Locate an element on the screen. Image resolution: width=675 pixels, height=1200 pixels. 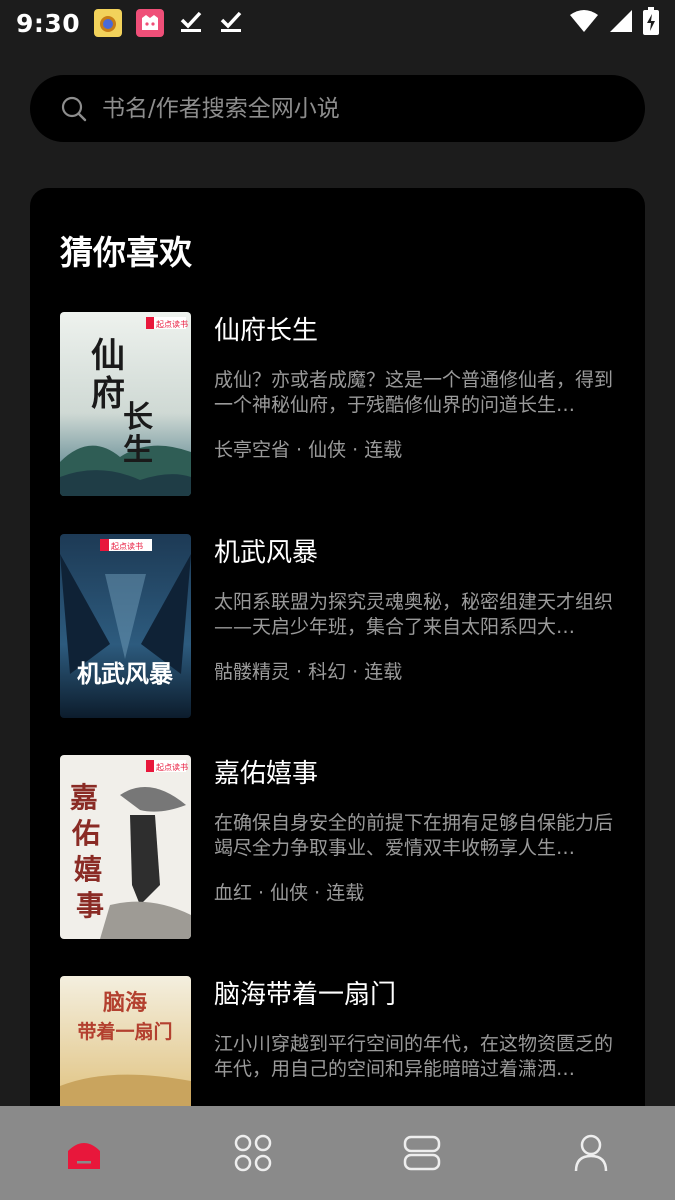
search-bar is located at coordinates (337, 108).